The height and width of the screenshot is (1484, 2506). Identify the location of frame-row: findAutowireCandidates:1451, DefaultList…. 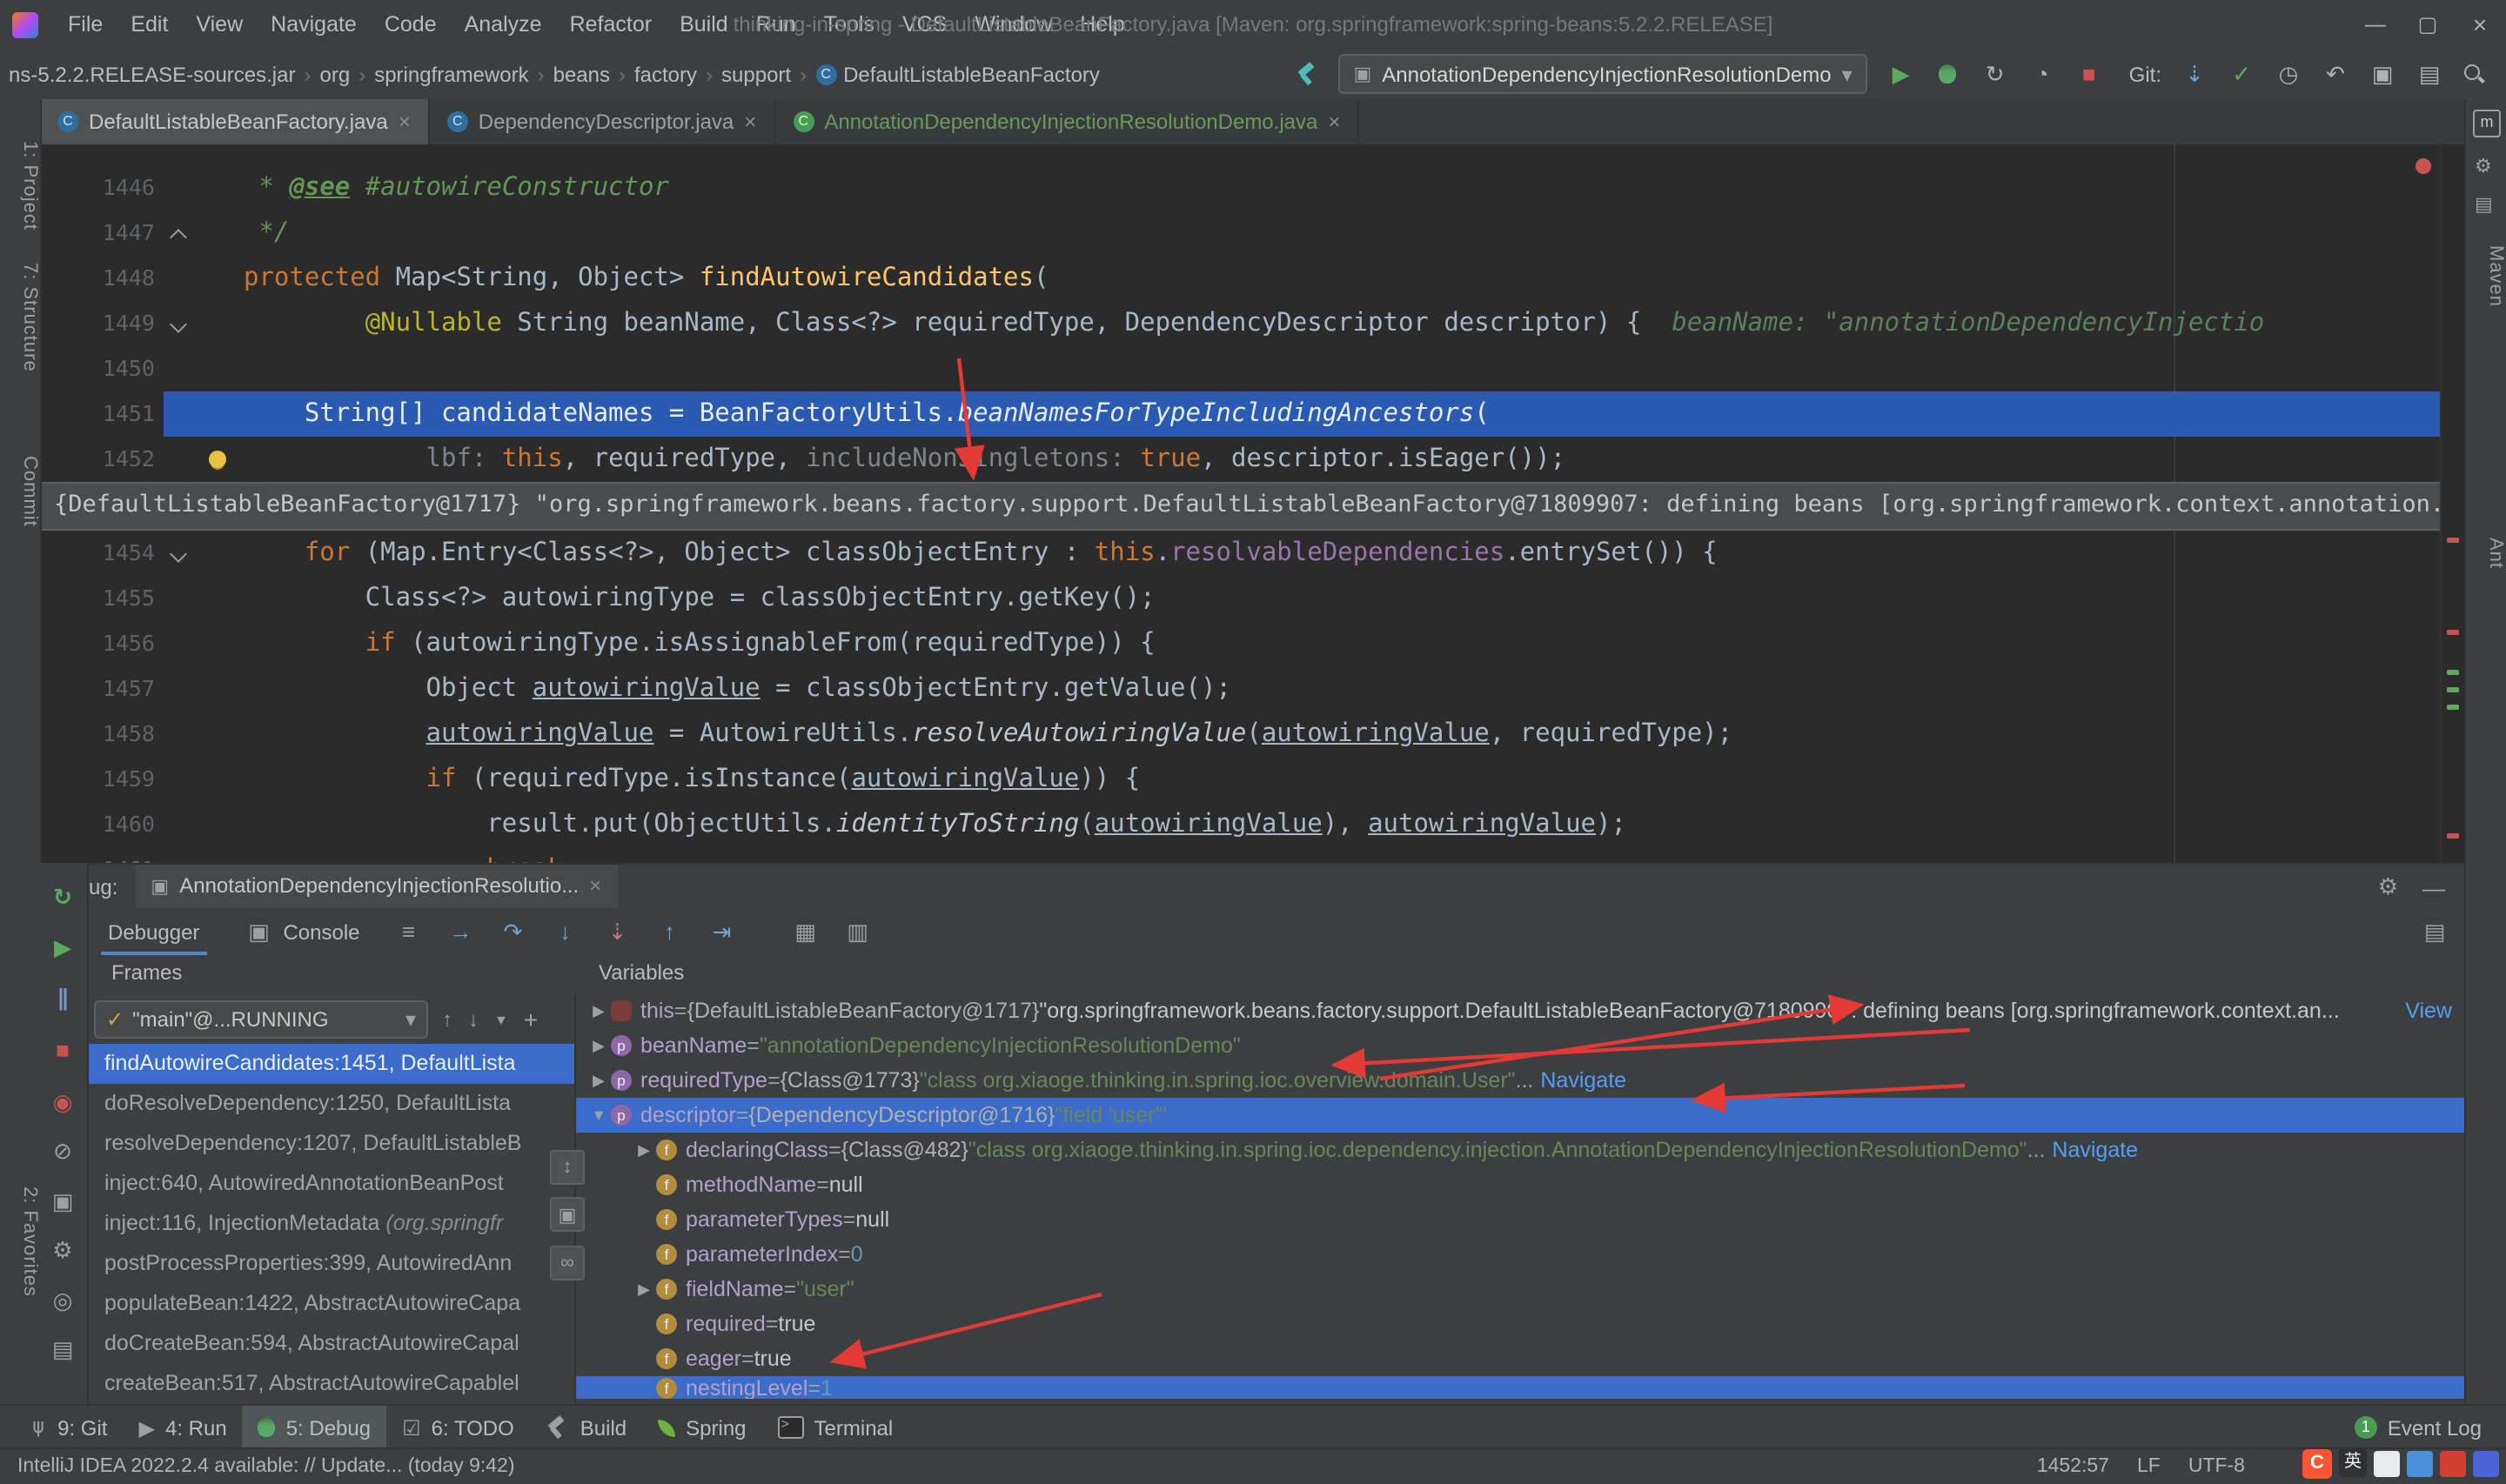
(330, 1064).